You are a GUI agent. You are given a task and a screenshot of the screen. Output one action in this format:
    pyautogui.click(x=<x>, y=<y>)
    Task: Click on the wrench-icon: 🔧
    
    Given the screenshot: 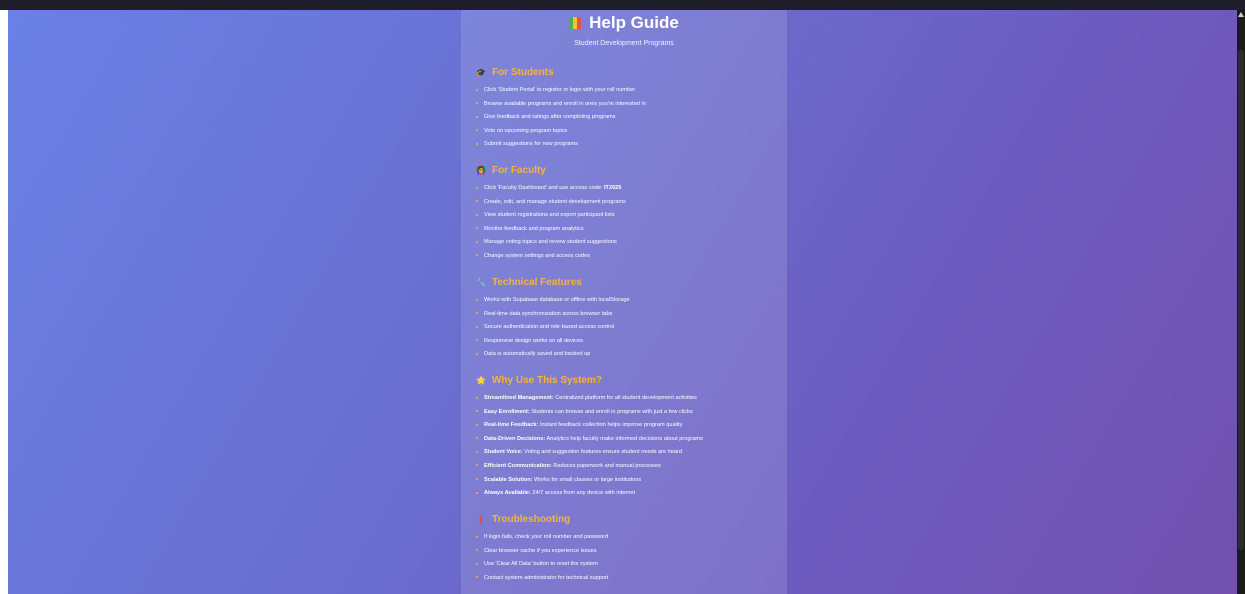 What is the action you would take?
    pyautogui.click(x=481, y=282)
    